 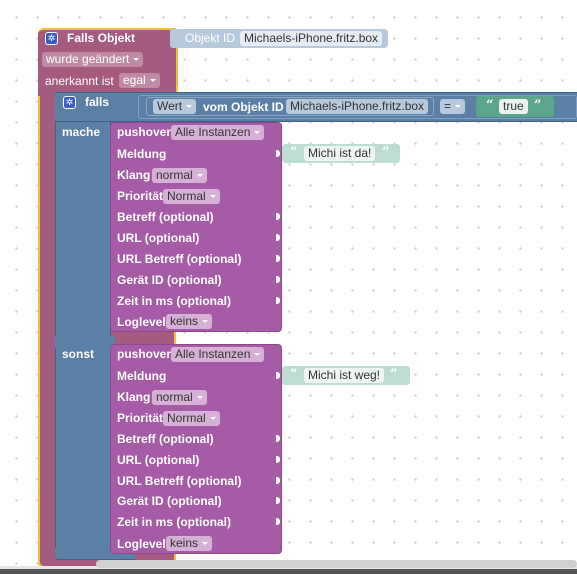 What do you see at coordinates (344, 375) in the screenshot?
I see `message-else-field: Michi ist weg!` at bounding box center [344, 375].